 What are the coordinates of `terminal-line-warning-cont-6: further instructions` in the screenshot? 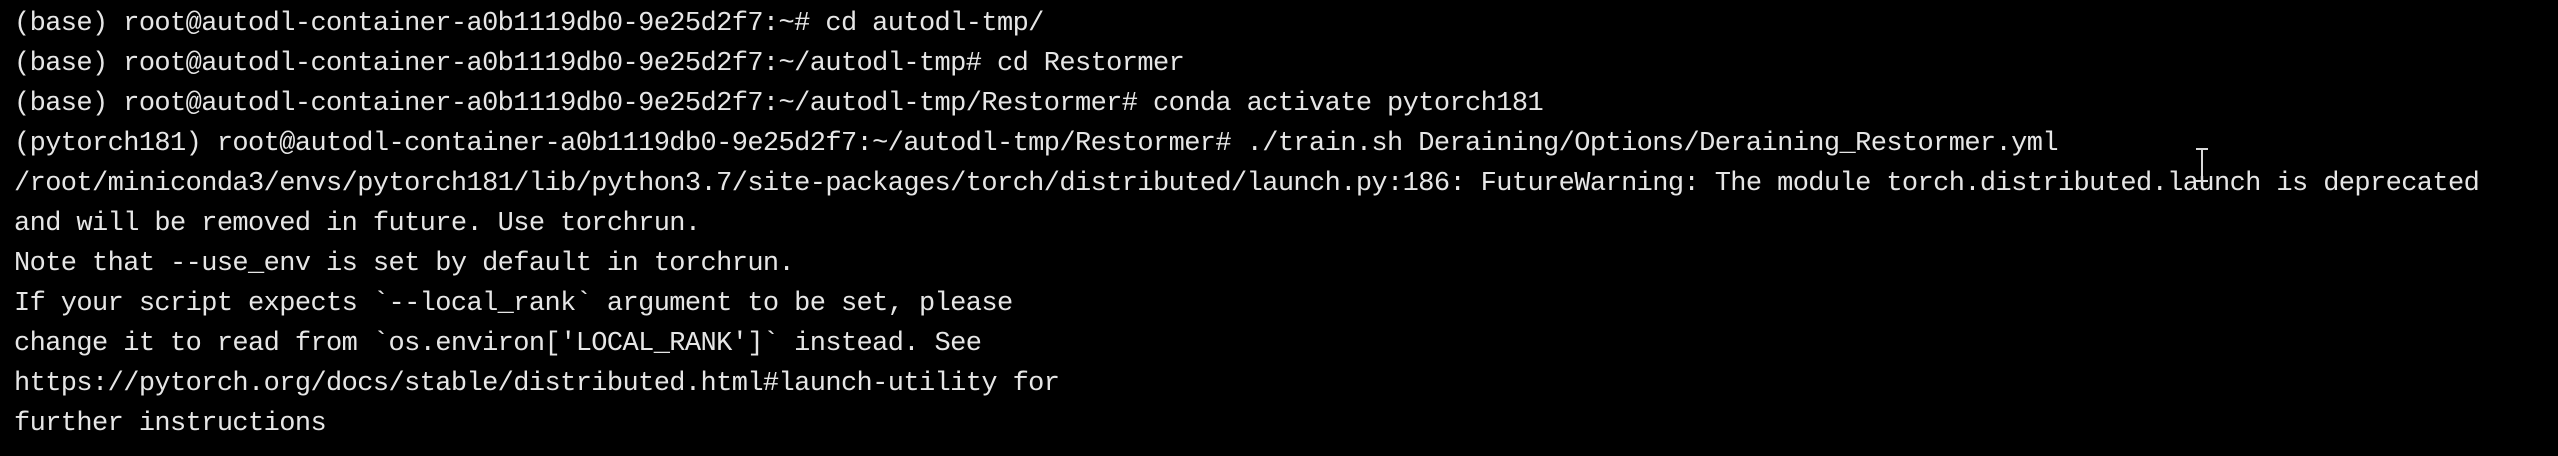 It's located at (170, 424).